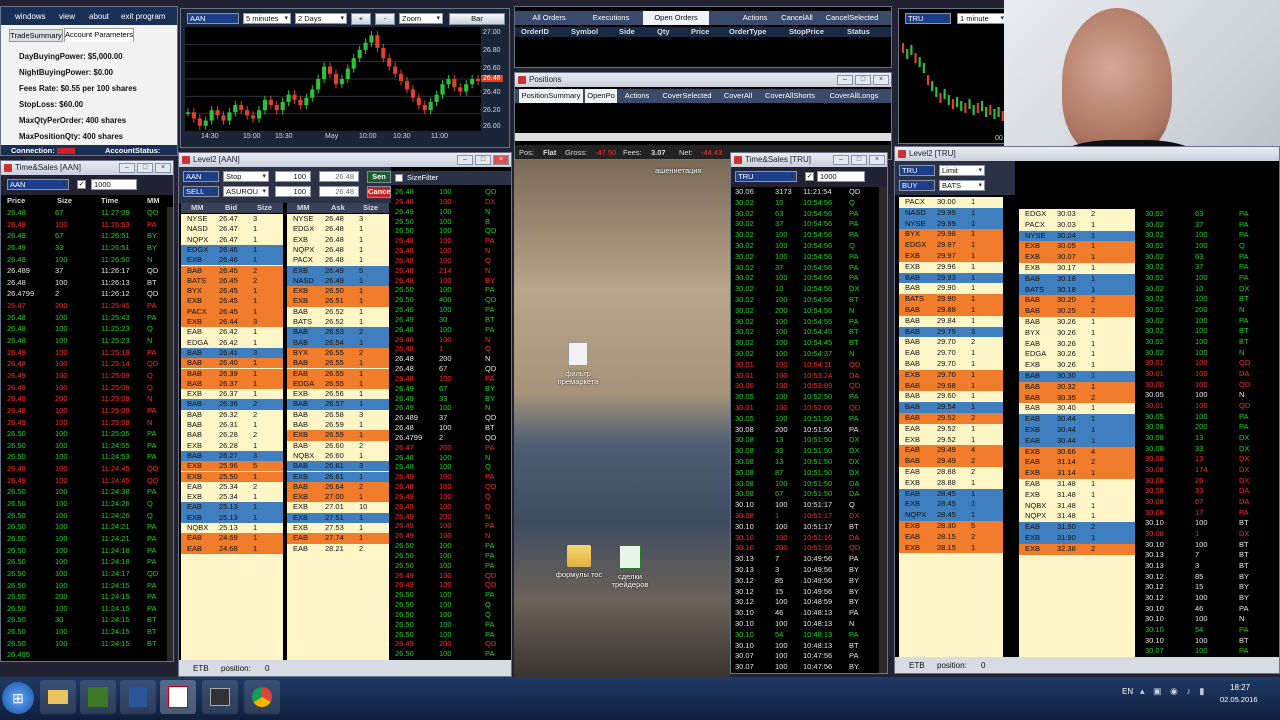  I want to click on tab-open-orders: Open Orders, so click(676, 18).